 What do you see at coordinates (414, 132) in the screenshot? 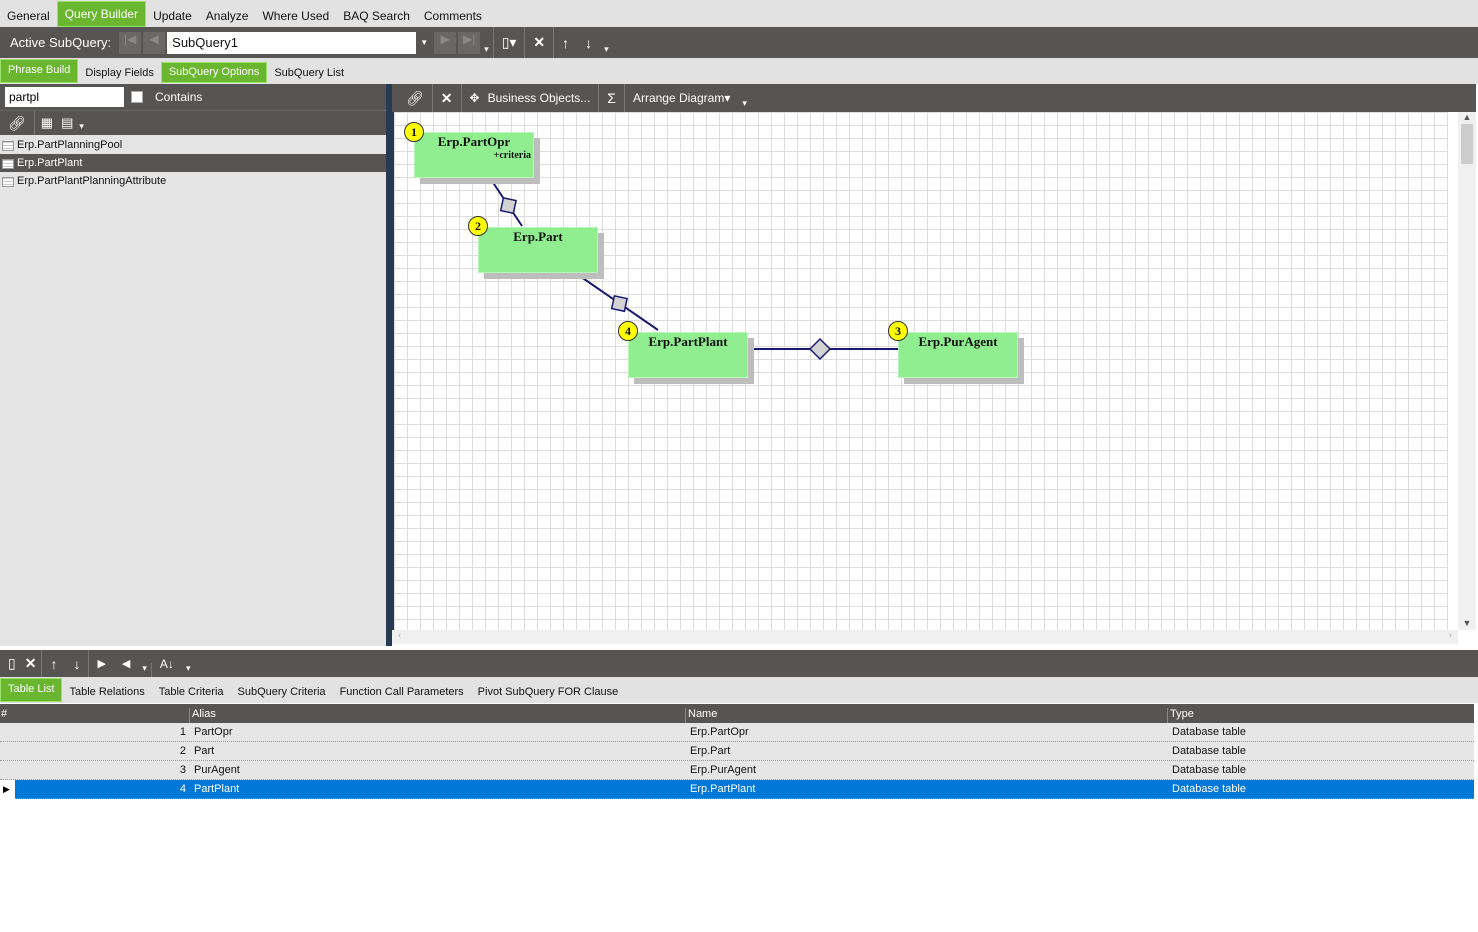
I see `node-number-badge: 1` at bounding box center [414, 132].